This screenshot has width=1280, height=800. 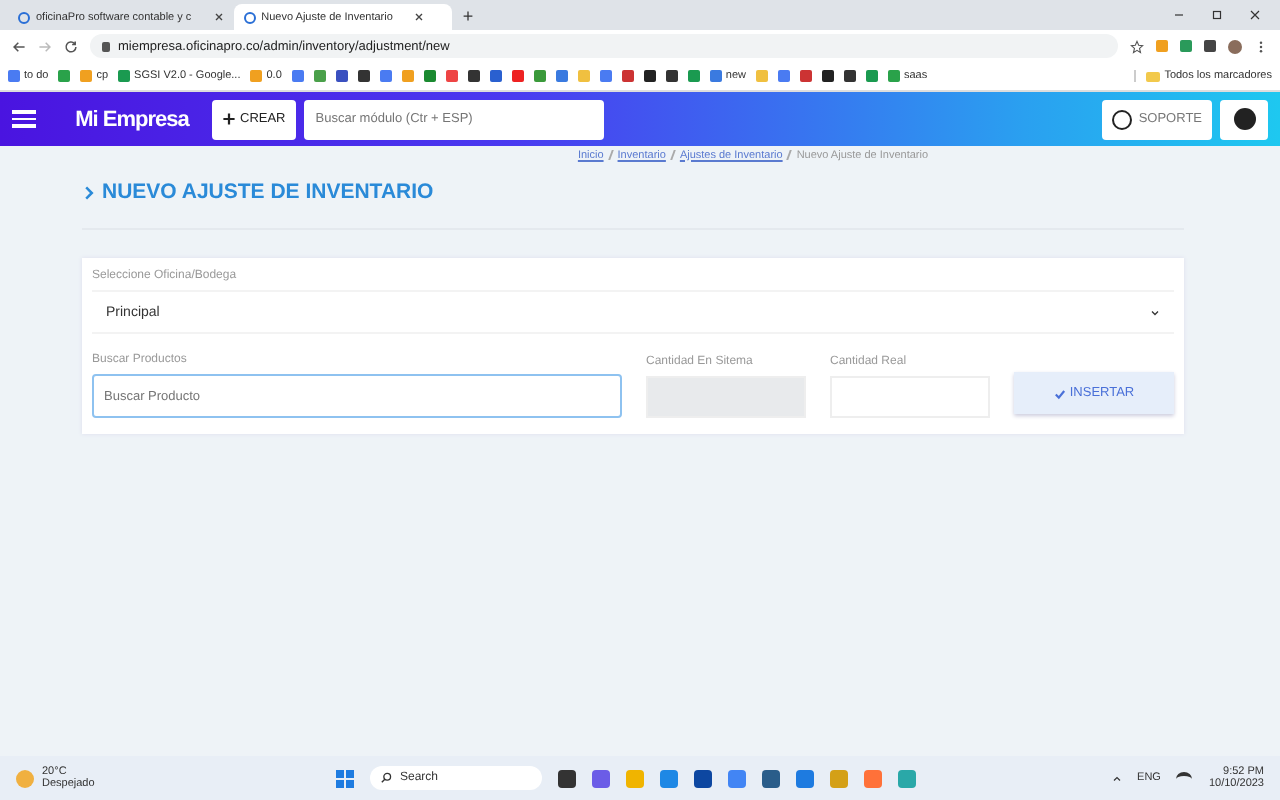 What do you see at coordinates (1155, 312) in the screenshot?
I see `caret-icon` at bounding box center [1155, 312].